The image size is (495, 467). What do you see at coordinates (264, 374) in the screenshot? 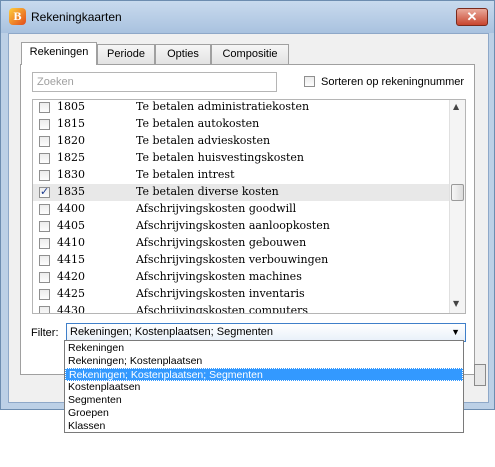
I see `dropdown-option-highlighted: Rekeningen; Kostenplaatsen; Segmenten` at bounding box center [264, 374].